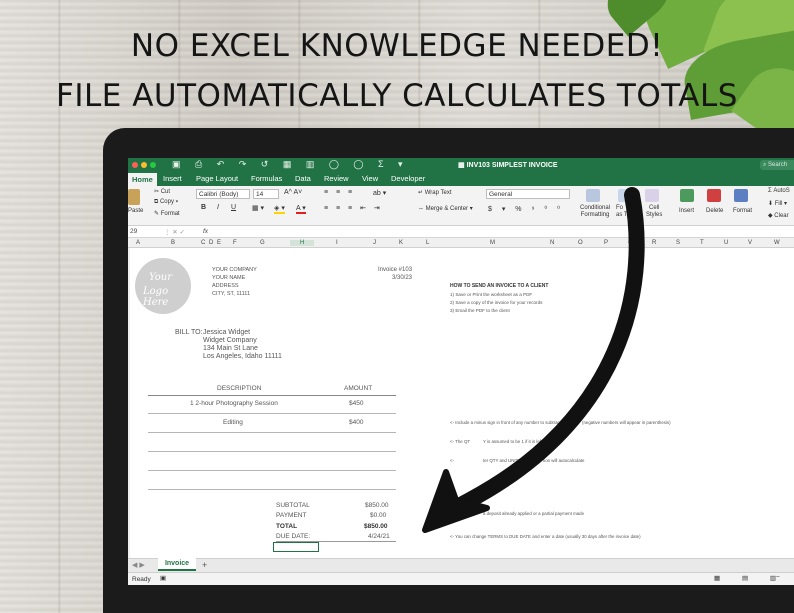 The width and height of the screenshot is (794, 613). I want to click on quick-access-toolbar: ▣ ⎙ ↶ ↷ ↺ ▦ ▥ ◯ ◯ Σ ▾, so click(290, 164).